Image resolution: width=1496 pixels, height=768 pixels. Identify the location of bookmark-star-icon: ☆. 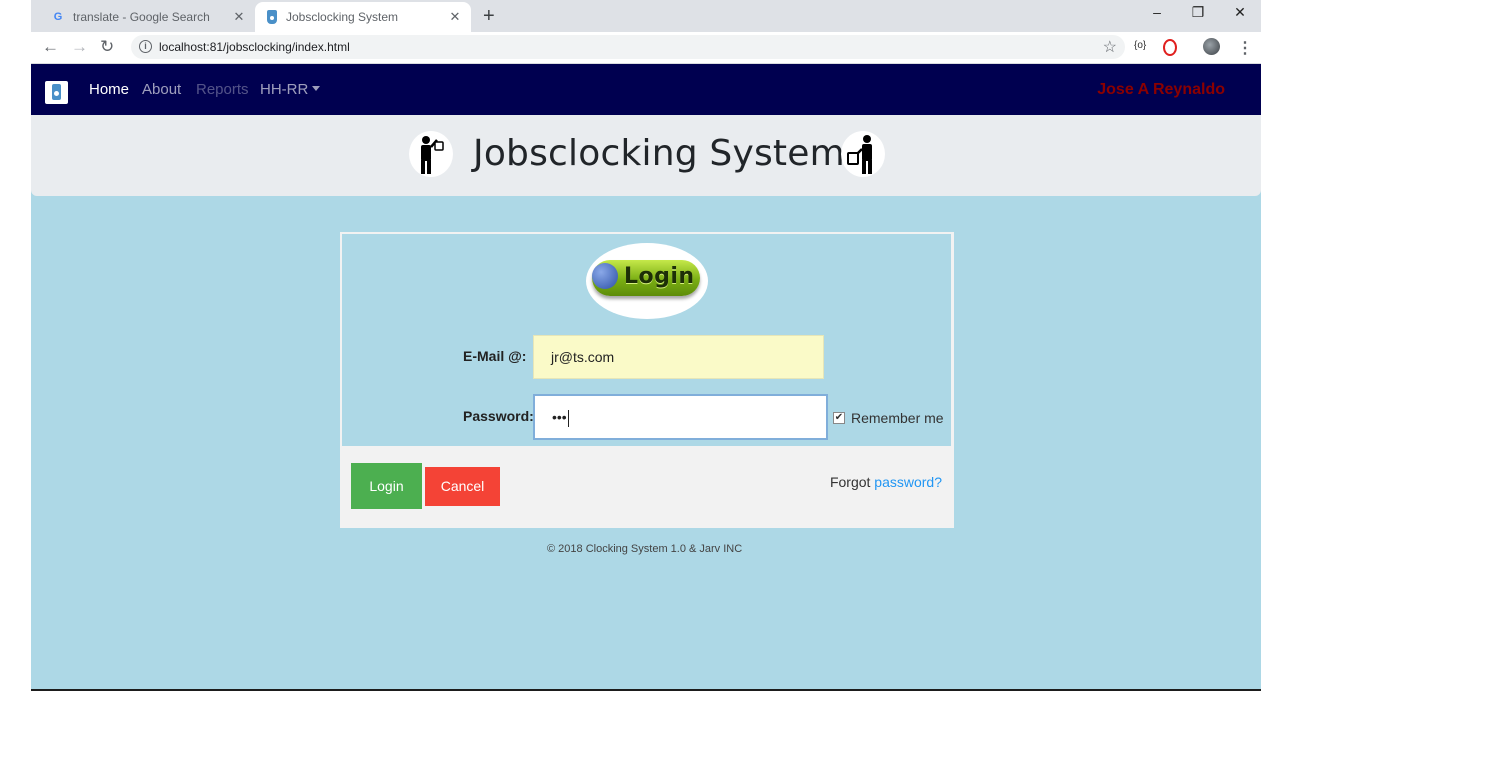
(1110, 47).